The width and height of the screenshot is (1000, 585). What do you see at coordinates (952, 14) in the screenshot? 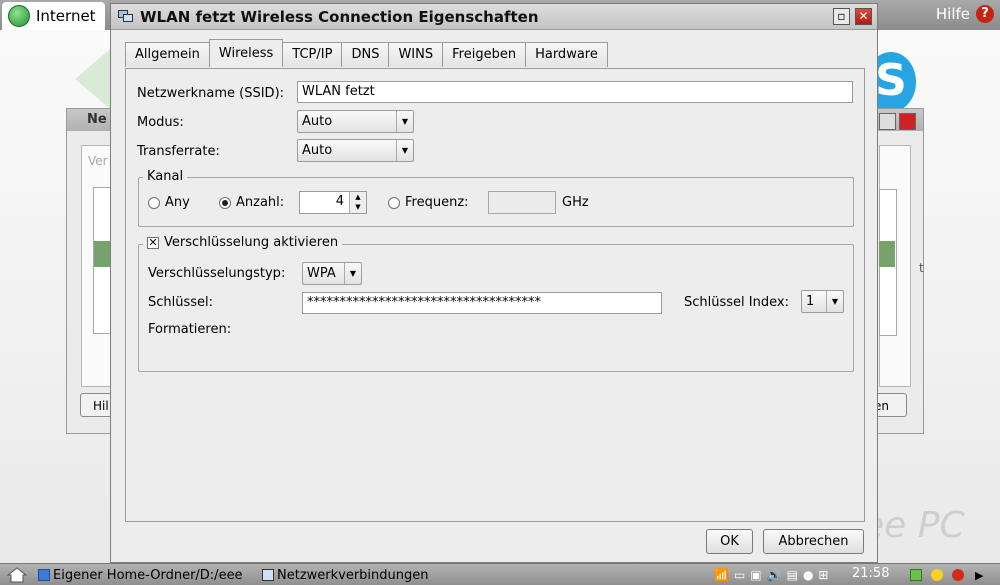
I see `help-label: Hilfe` at bounding box center [952, 14].